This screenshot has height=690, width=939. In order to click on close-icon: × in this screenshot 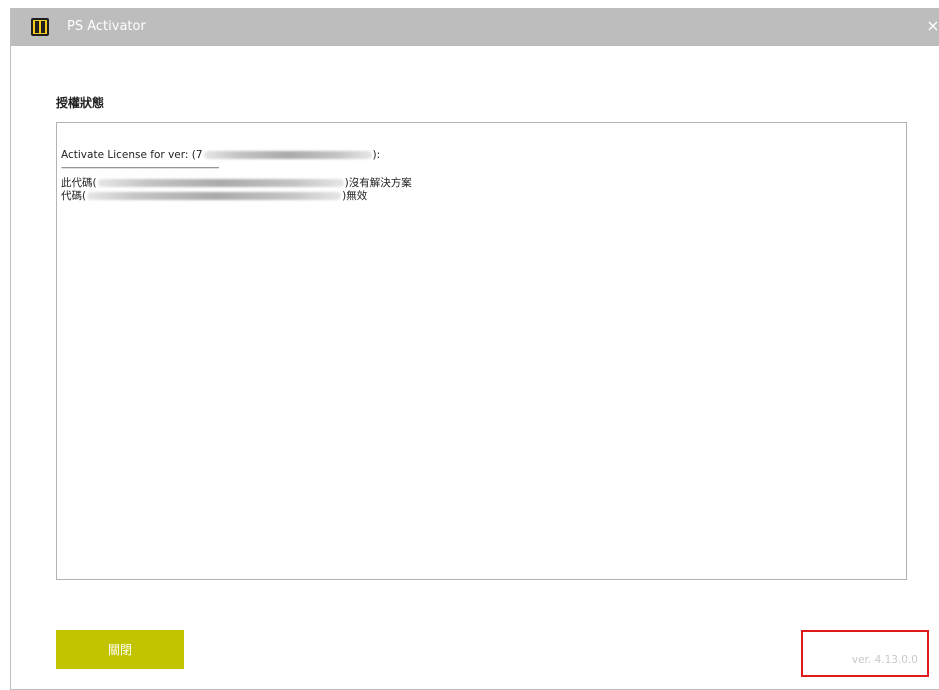, I will do `click(932, 26)`.